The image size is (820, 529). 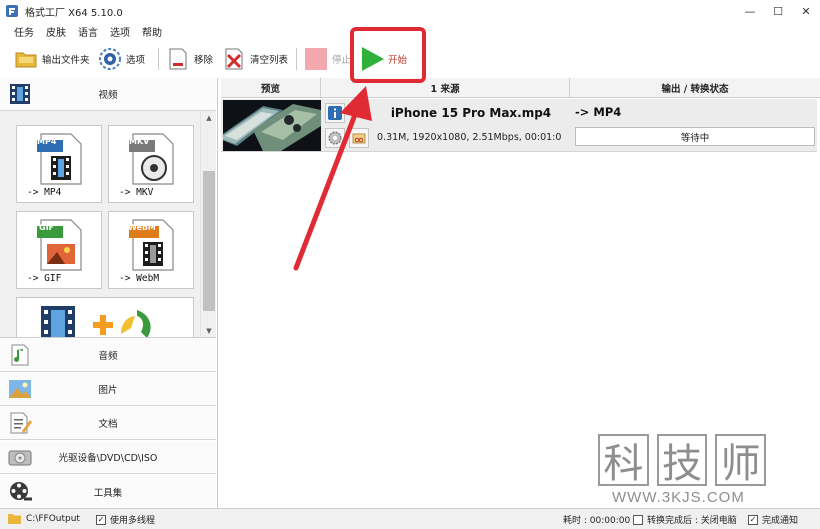 I want to click on elapsed-time: 耗时 : 00:00:00, so click(x=596, y=519).